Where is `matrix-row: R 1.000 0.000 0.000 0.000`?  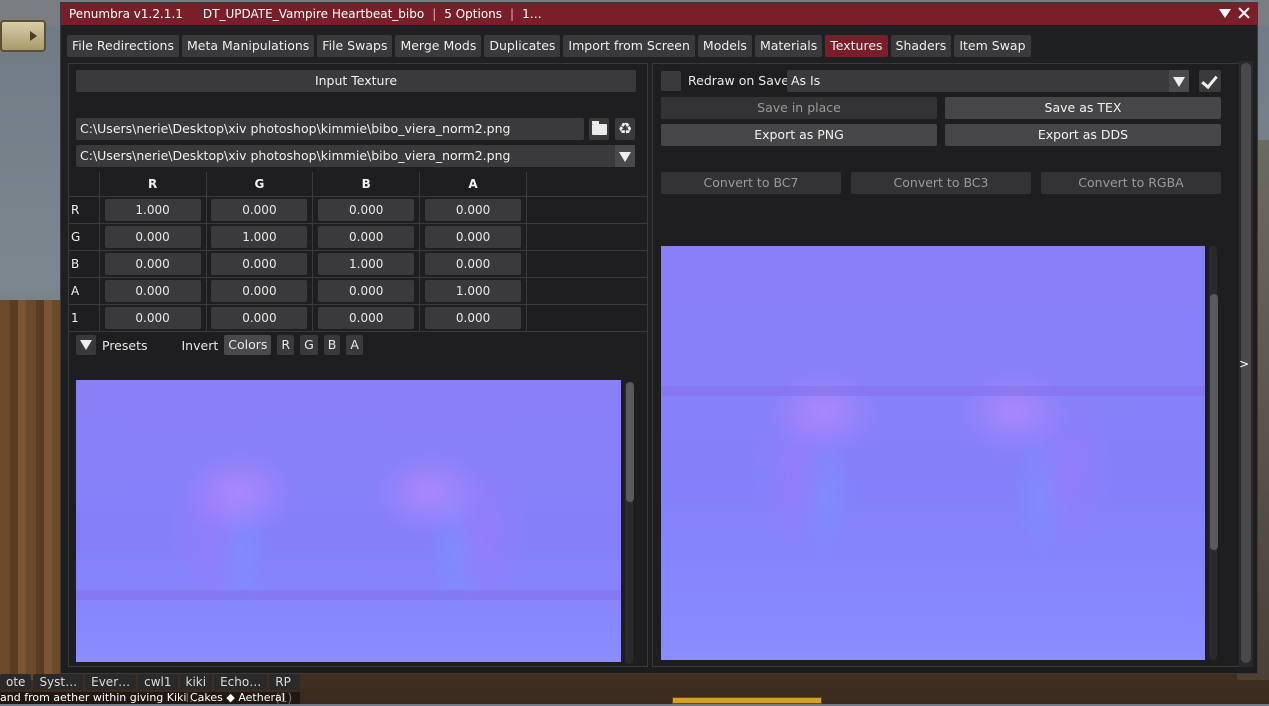
matrix-row: R 1.000 0.000 0.000 0.000 is located at coordinates (358, 210).